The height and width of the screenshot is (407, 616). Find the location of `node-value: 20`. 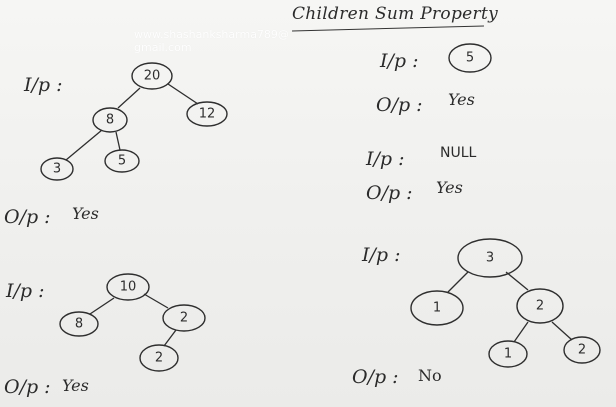

node-value: 20 is located at coordinates (152, 76).